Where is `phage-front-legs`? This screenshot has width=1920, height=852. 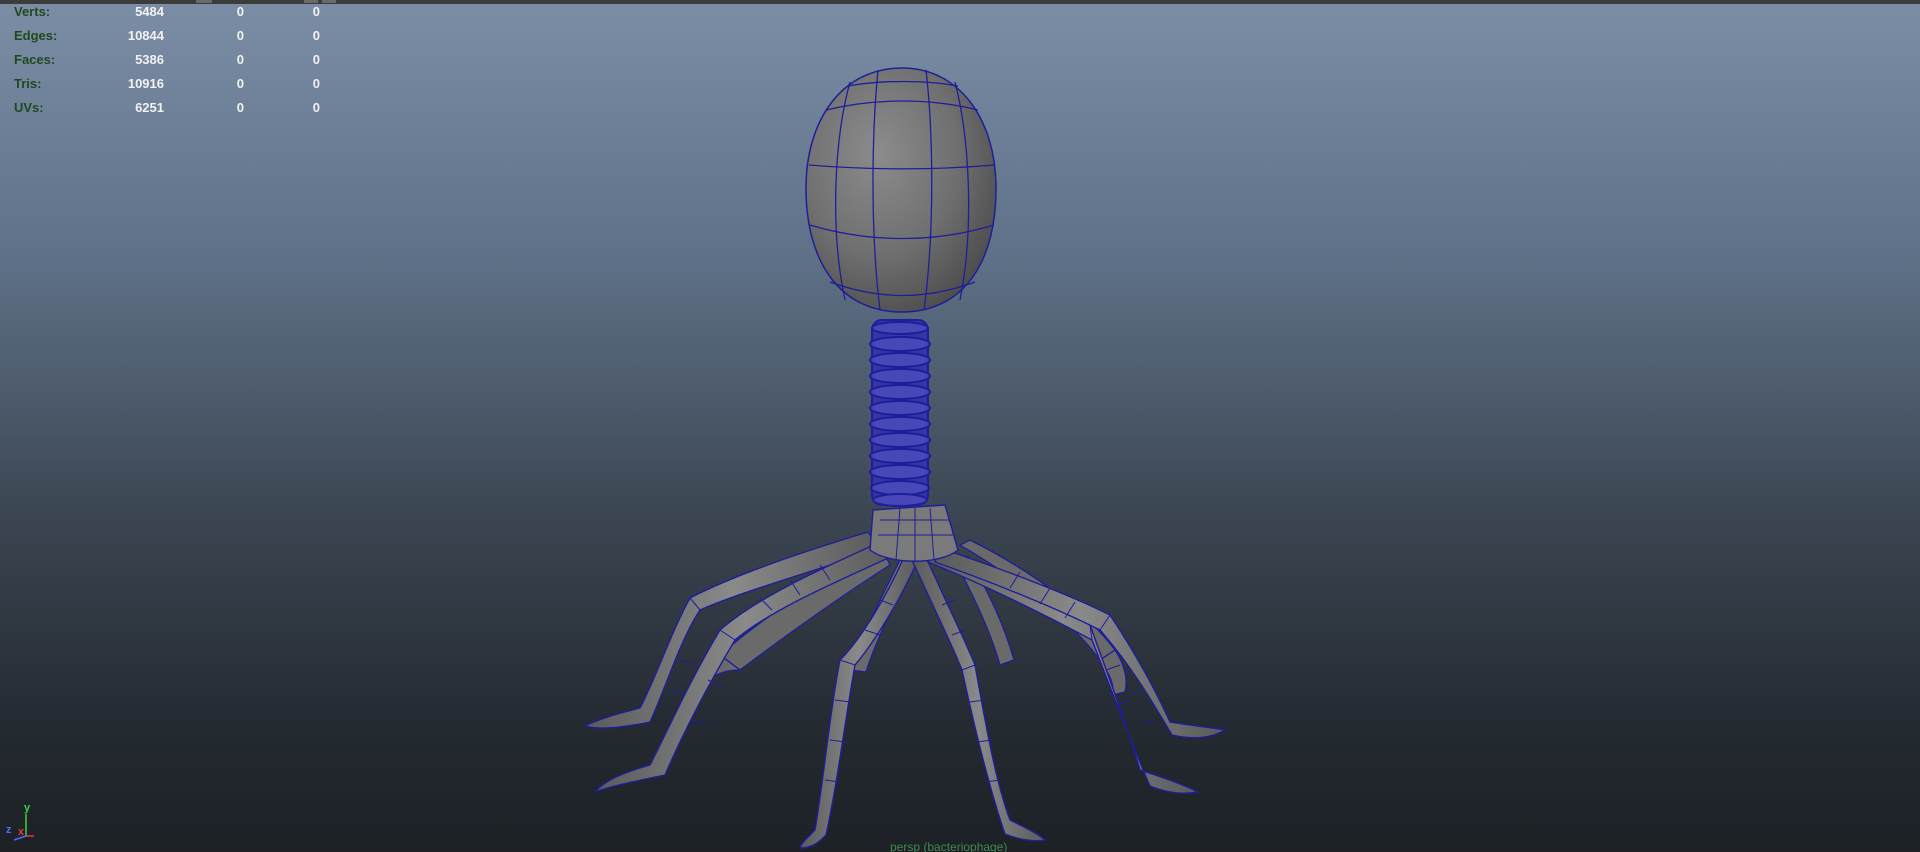
phage-front-legs is located at coordinates (905, 690).